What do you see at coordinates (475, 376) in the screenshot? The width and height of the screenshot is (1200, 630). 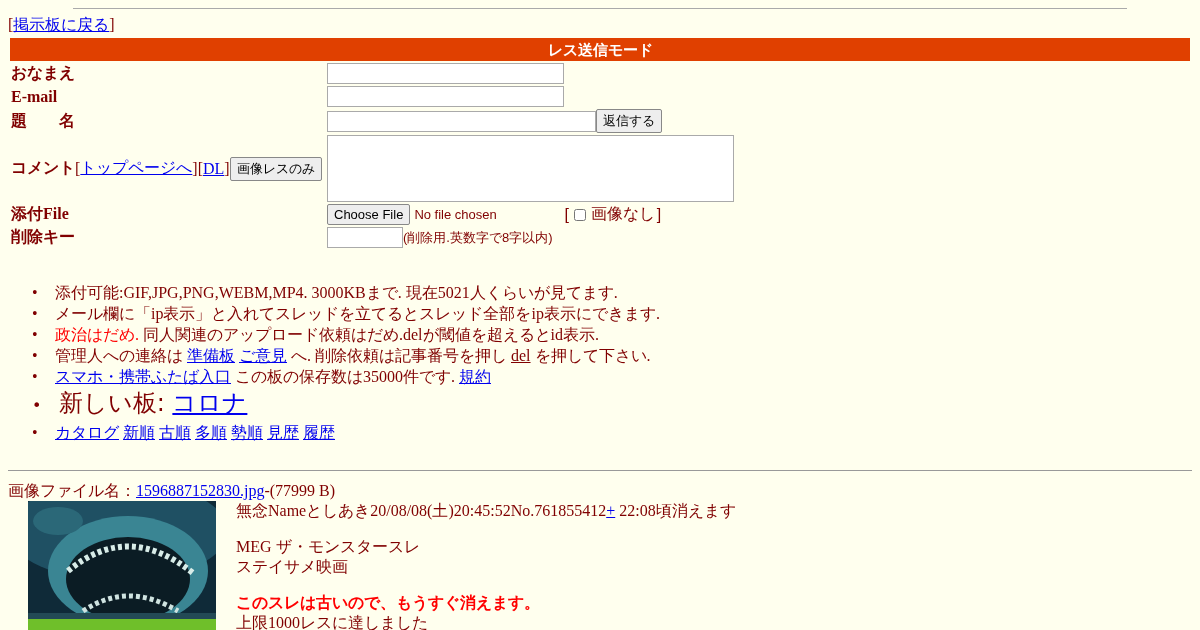 I see `notice-link: 規約` at bounding box center [475, 376].